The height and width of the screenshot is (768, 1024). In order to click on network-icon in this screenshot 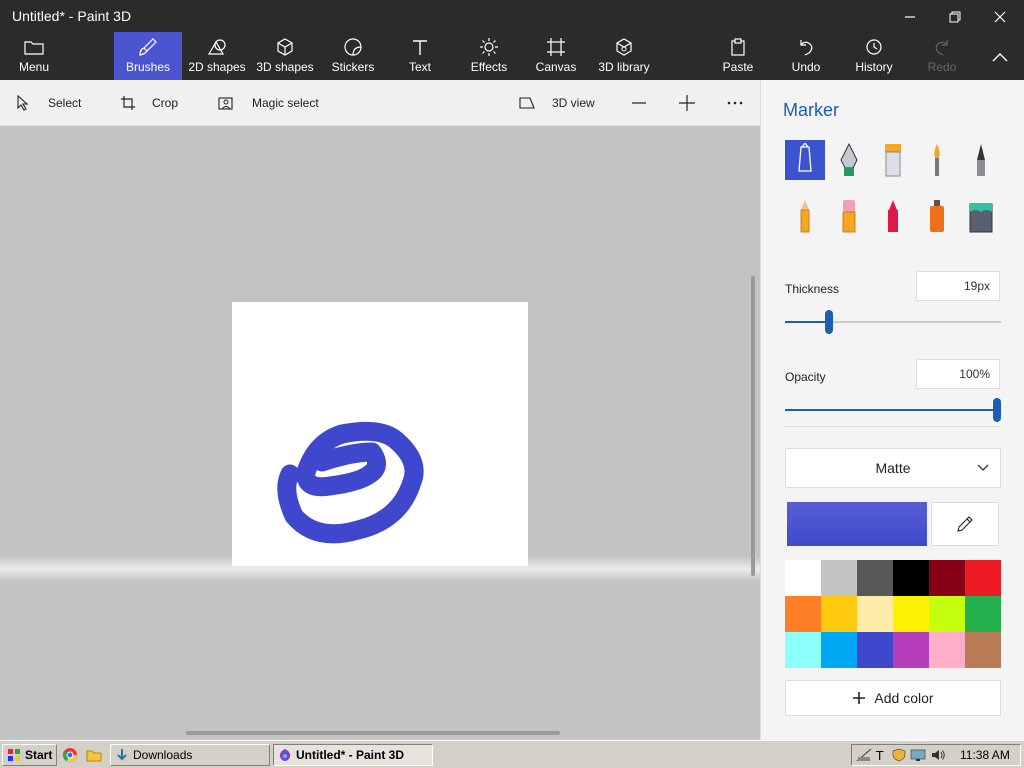, I will do `click(864, 755)`.